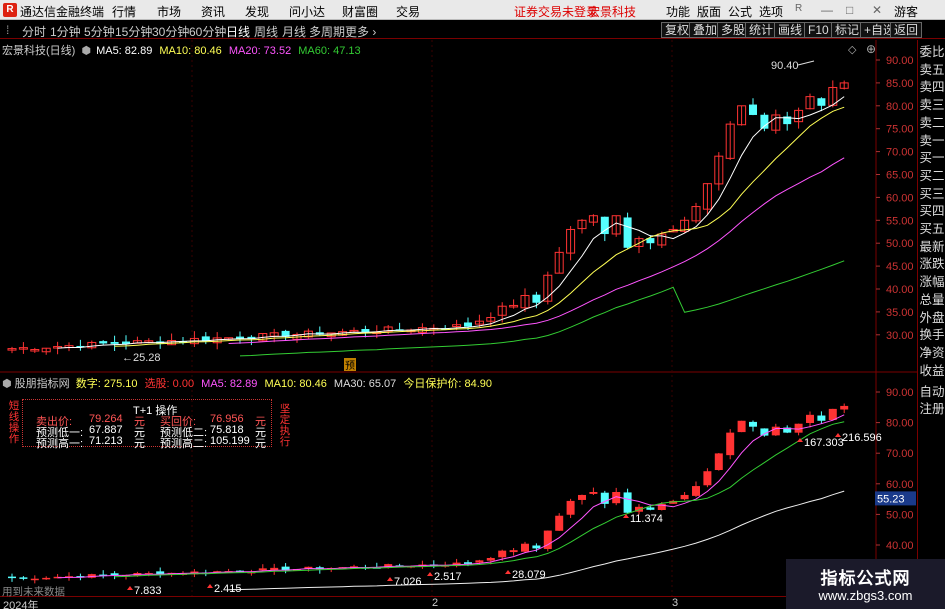 This screenshot has width=945, height=609. I want to click on side-panel-item-8: 买三, so click(932, 194).